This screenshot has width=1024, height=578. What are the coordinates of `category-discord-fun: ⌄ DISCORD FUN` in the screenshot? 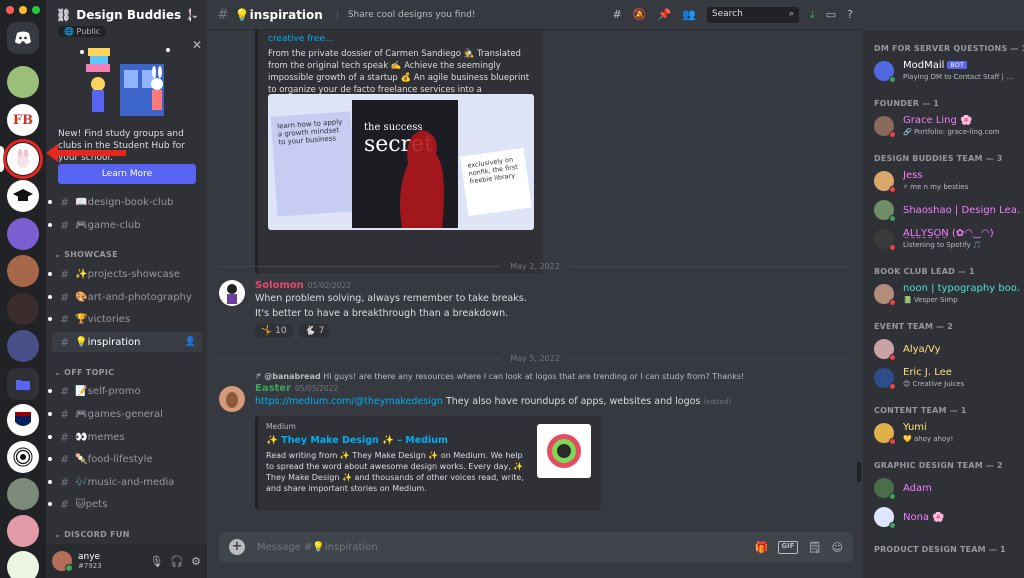 It's located at (92, 534).